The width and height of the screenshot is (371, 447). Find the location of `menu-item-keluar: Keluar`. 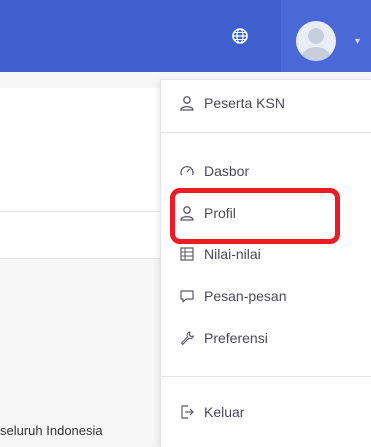

menu-item-keluar: Keluar is located at coordinates (266, 412).